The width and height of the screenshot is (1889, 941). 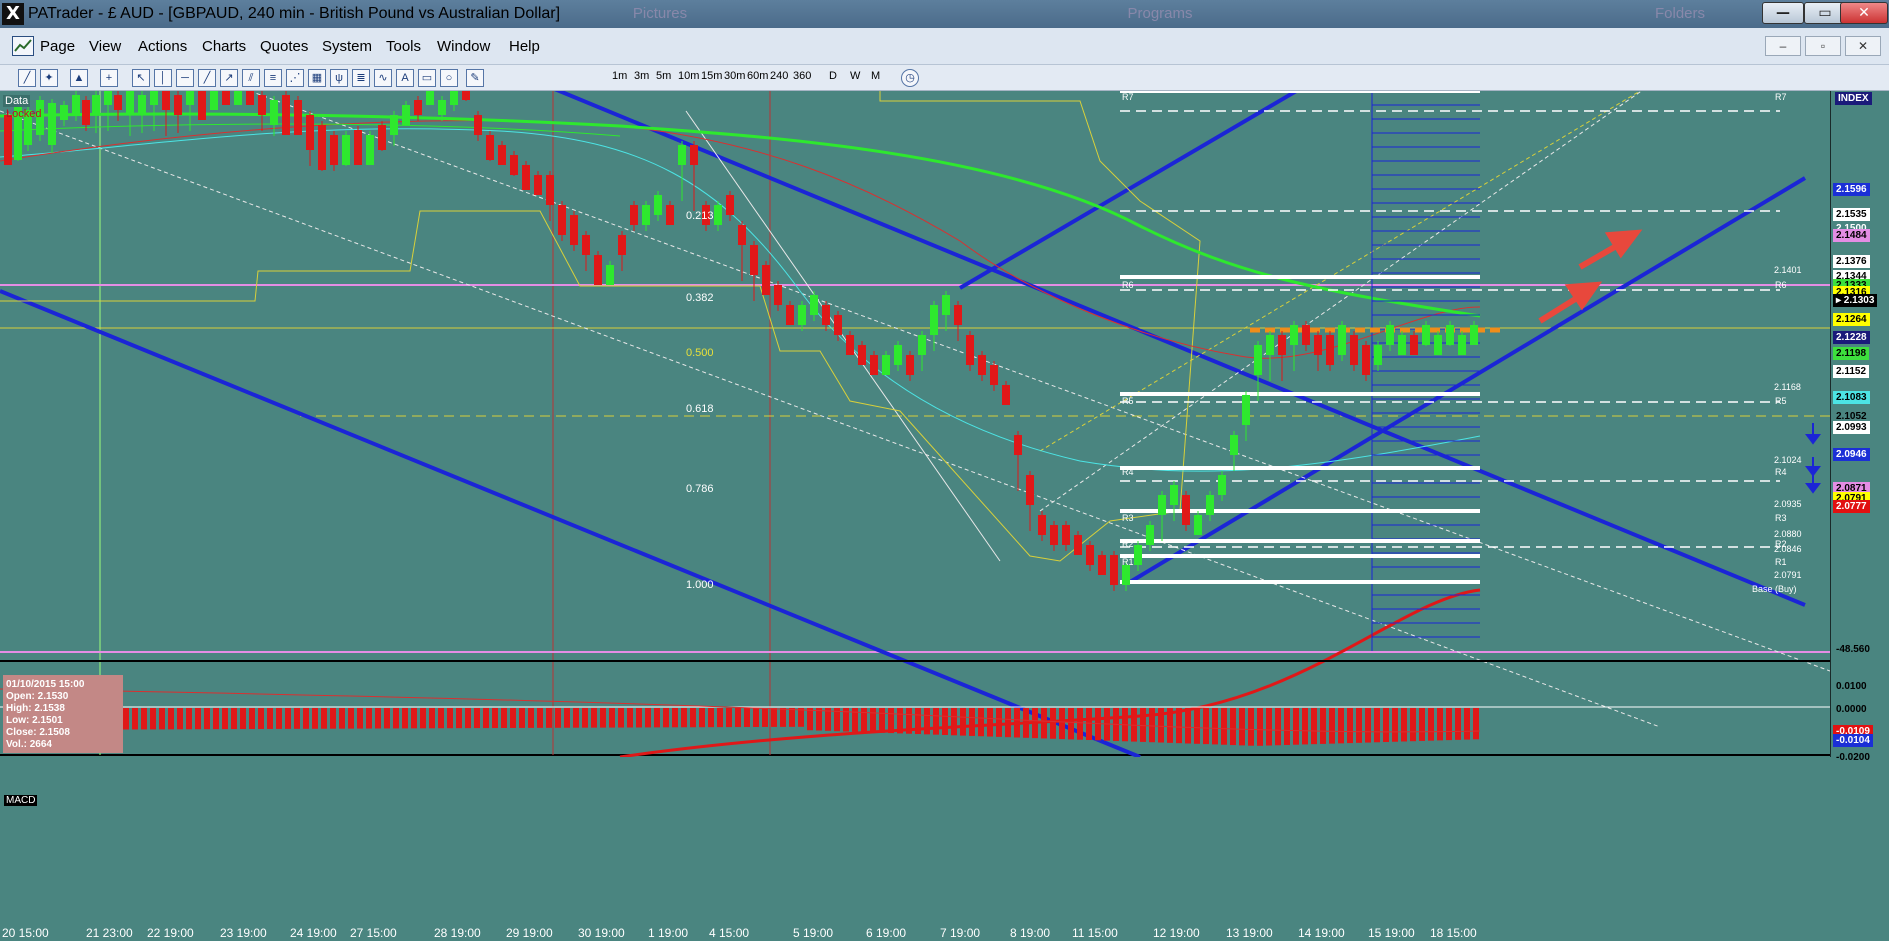 I want to click on menu-actions: Actions, so click(x=162, y=46).